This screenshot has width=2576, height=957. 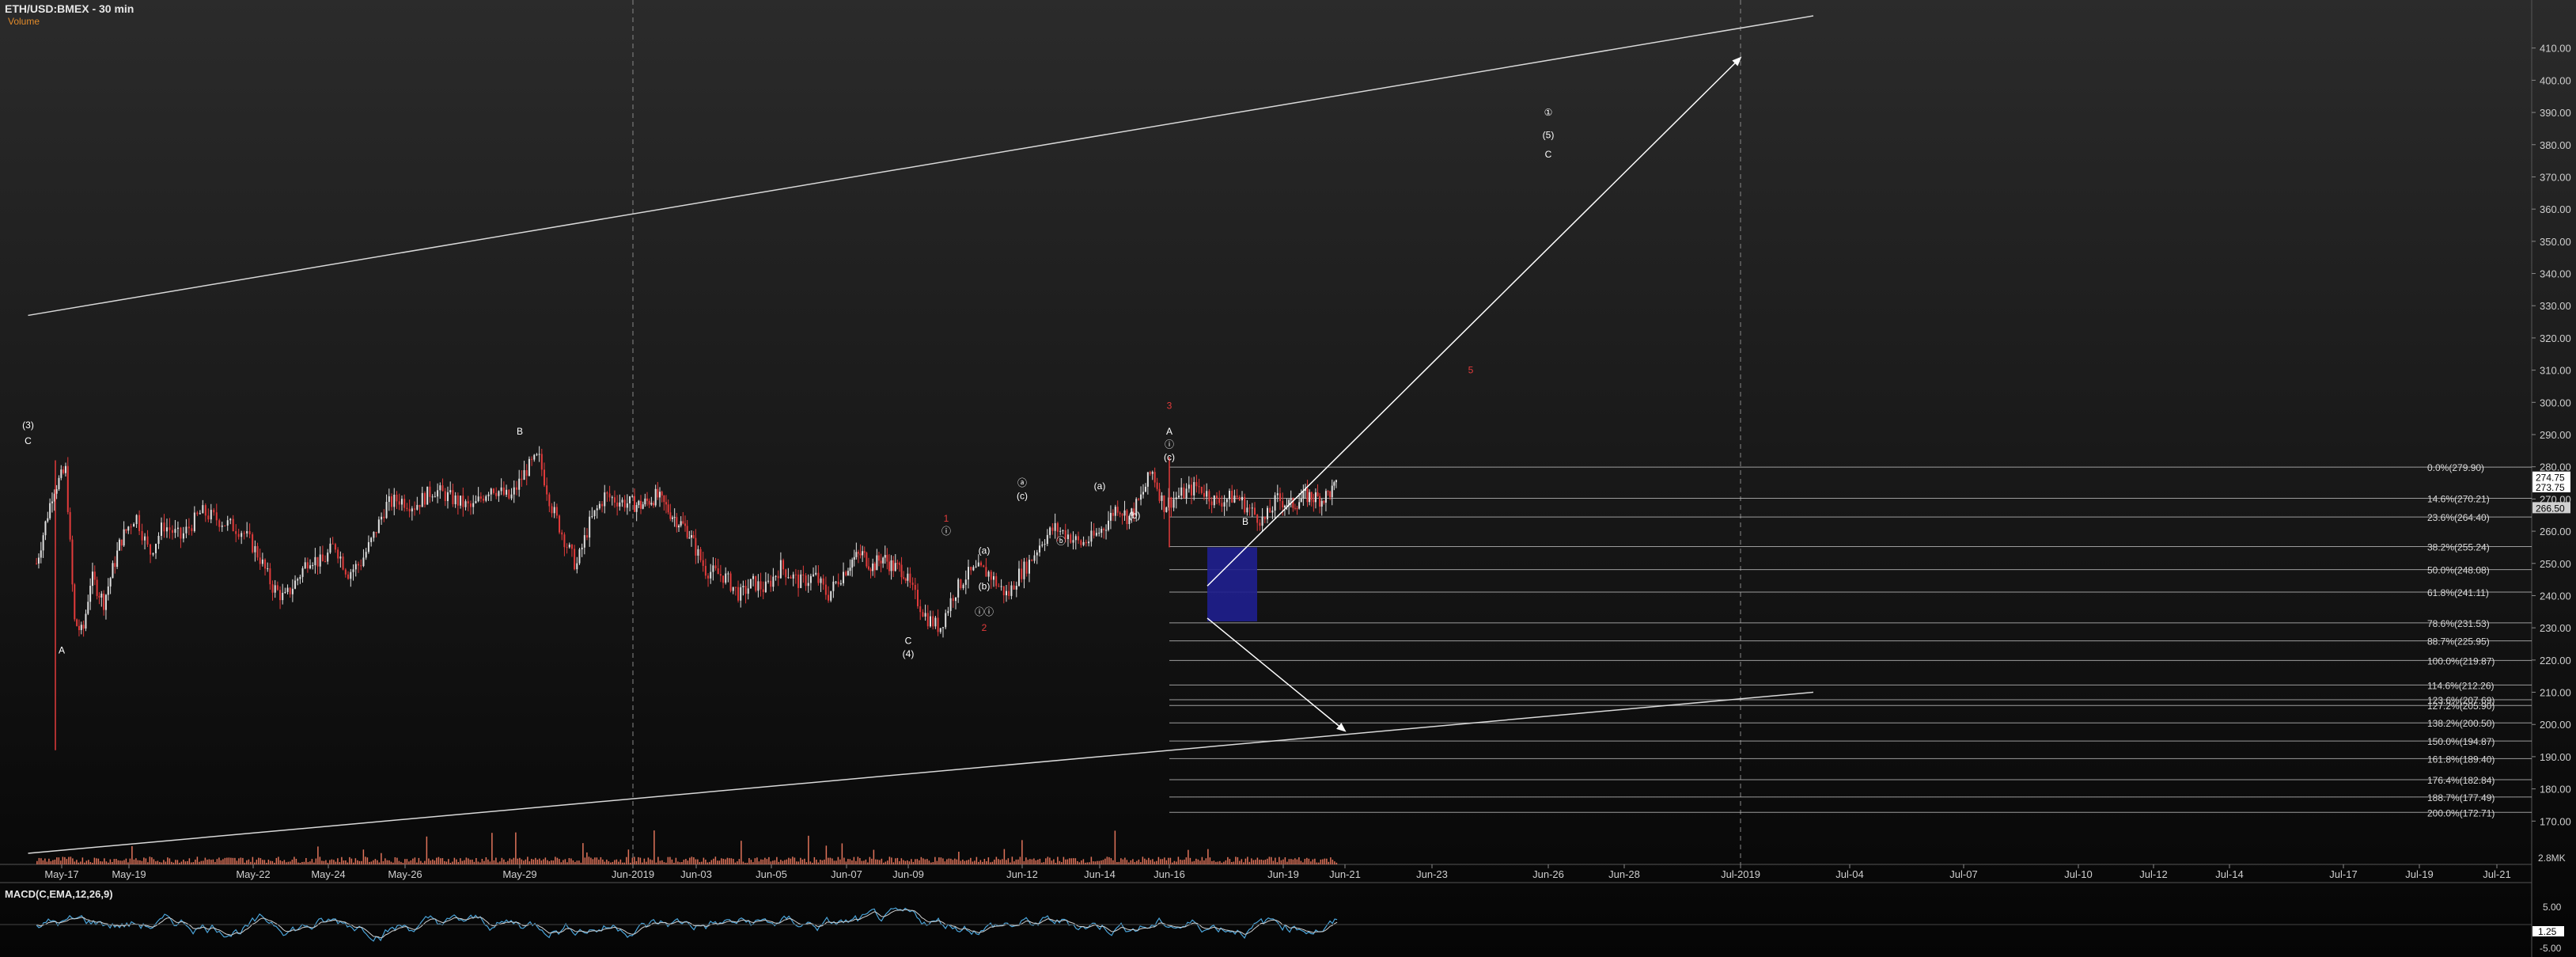 I want to click on macd-value-label: 1.25, so click(x=2547, y=932).